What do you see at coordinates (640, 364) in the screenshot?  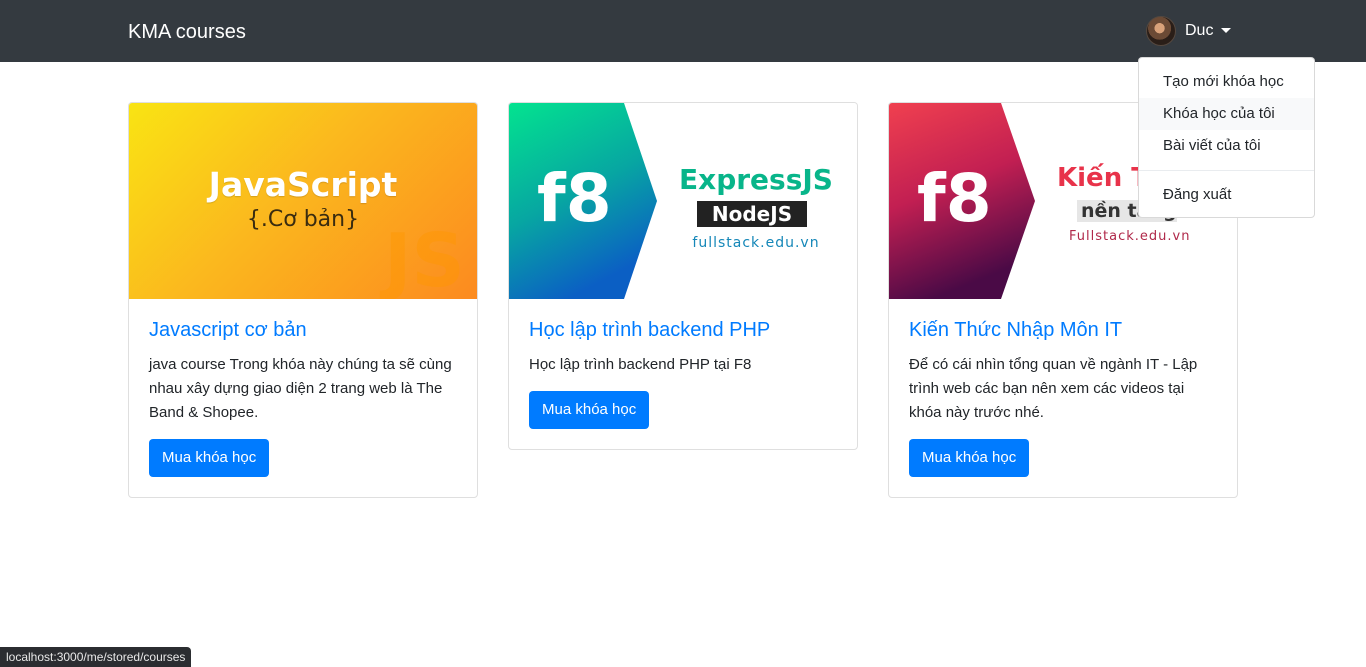 I see `course-description: Học lập trình backend PHP tại F8` at bounding box center [640, 364].